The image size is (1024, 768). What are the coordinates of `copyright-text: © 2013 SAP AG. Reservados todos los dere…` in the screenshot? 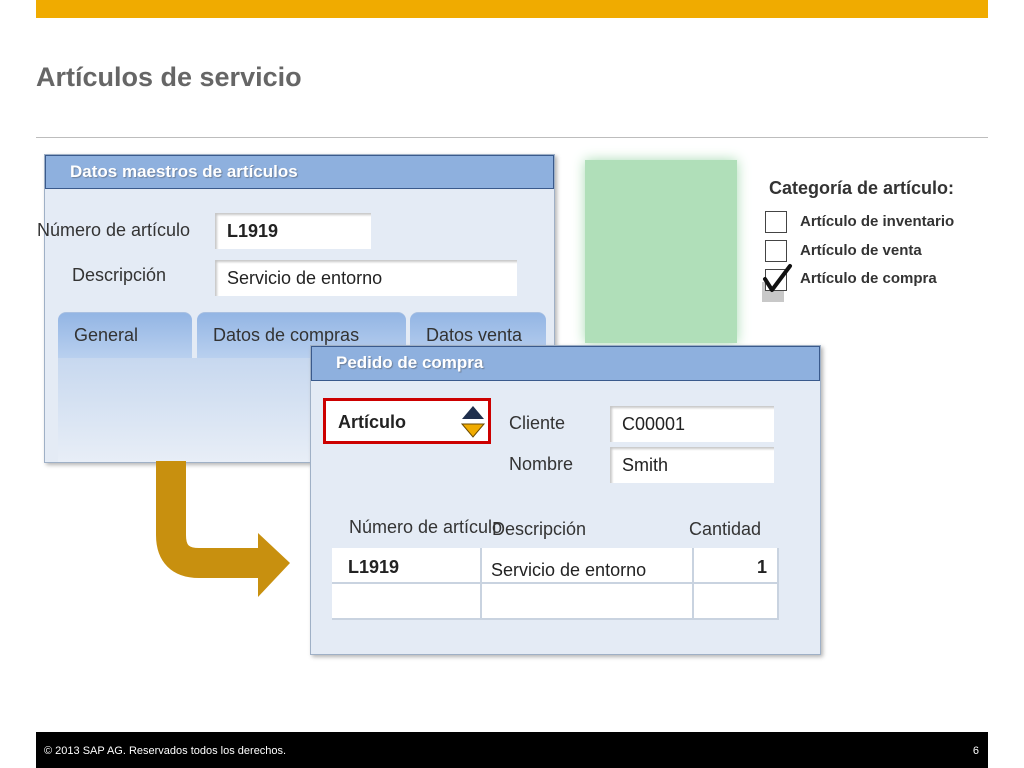 It's located at (165, 751).